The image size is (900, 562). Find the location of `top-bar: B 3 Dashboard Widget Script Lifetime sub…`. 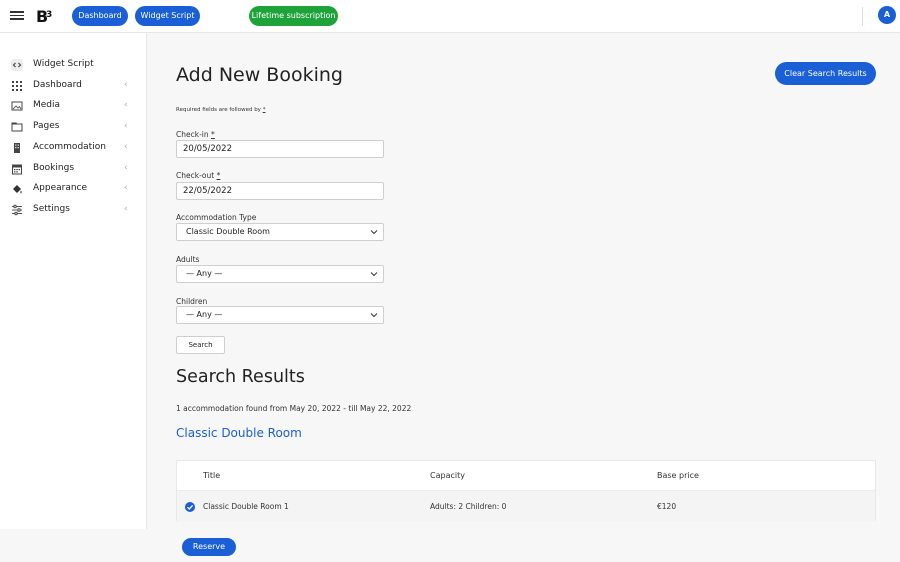

top-bar: B 3 Dashboard Widget Script Lifetime sub… is located at coordinates (450, 16).